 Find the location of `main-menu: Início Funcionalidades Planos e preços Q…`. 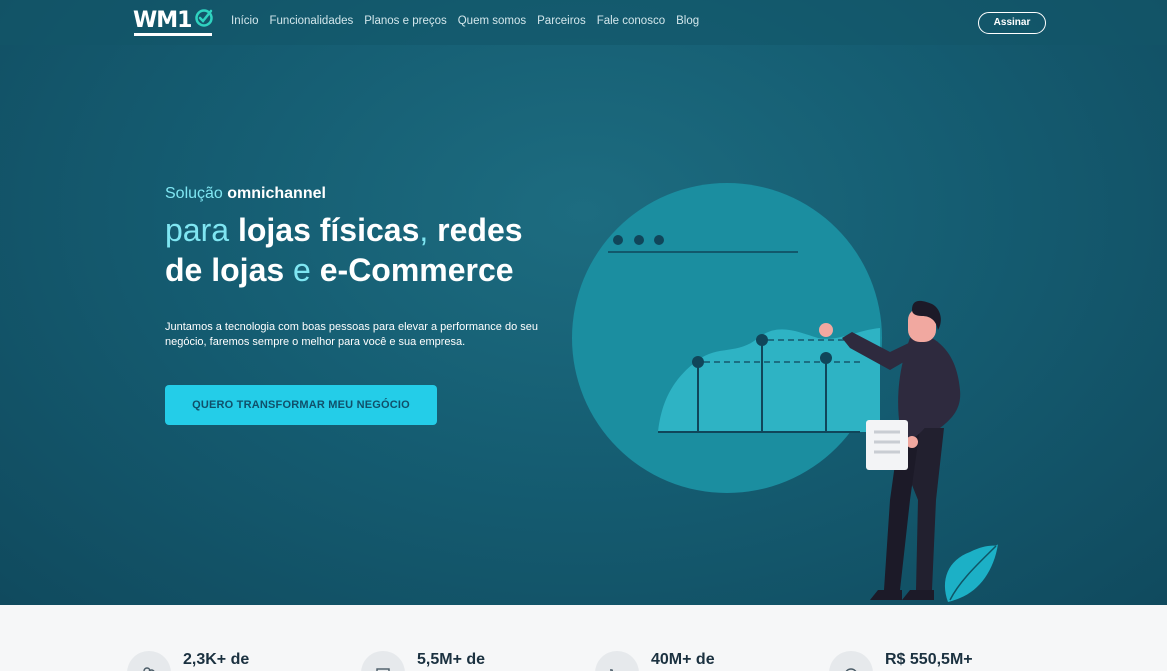

main-menu: Início Funcionalidades Planos e preços Q… is located at coordinates (465, 21).